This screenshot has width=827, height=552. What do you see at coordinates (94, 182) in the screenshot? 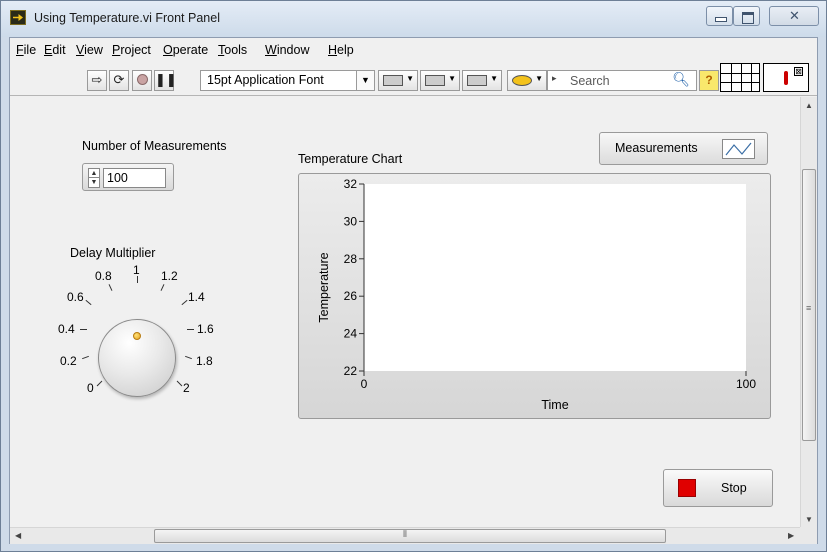
I see `decrement-icon: ▼` at bounding box center [94, 182].